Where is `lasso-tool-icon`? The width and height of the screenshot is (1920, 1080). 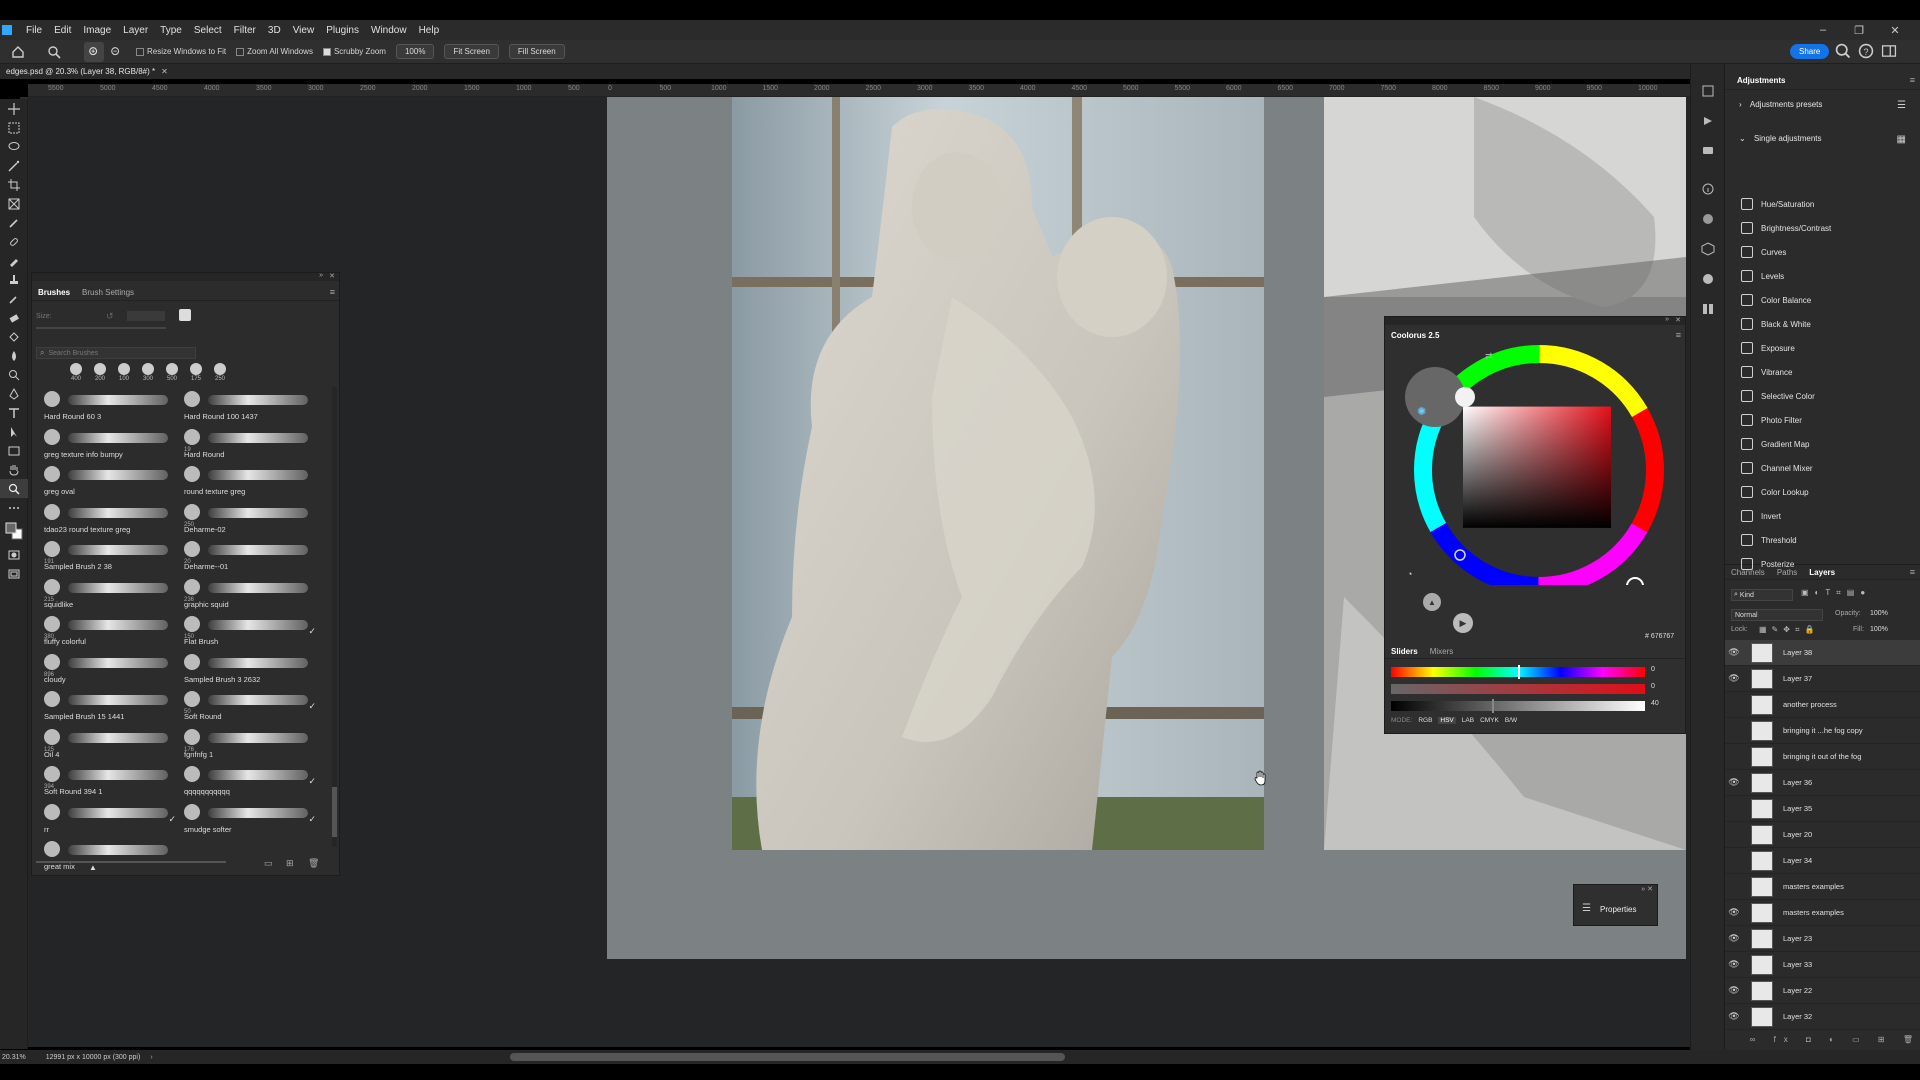 lasso-tool-icon is located at coordinates (14, 146).